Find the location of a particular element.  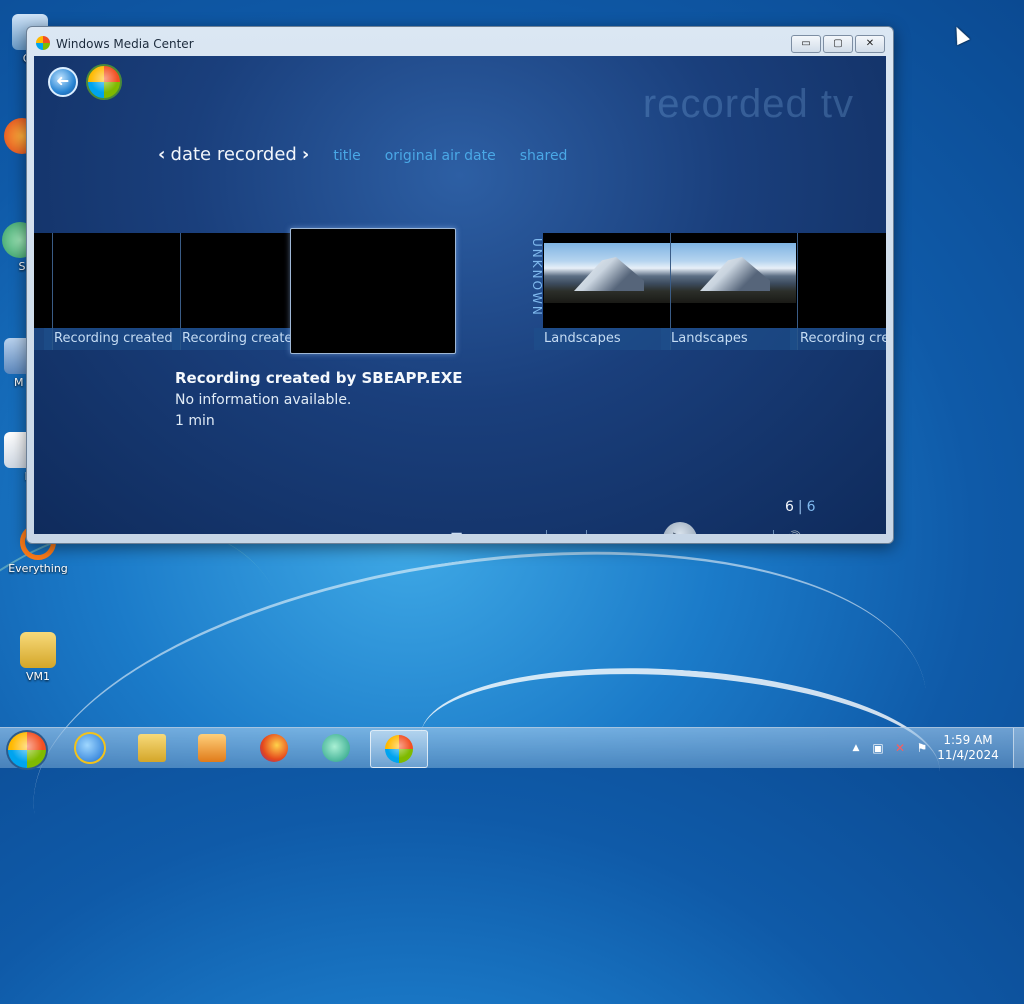

volume-down-button: − is located at coordinates (828, 529).